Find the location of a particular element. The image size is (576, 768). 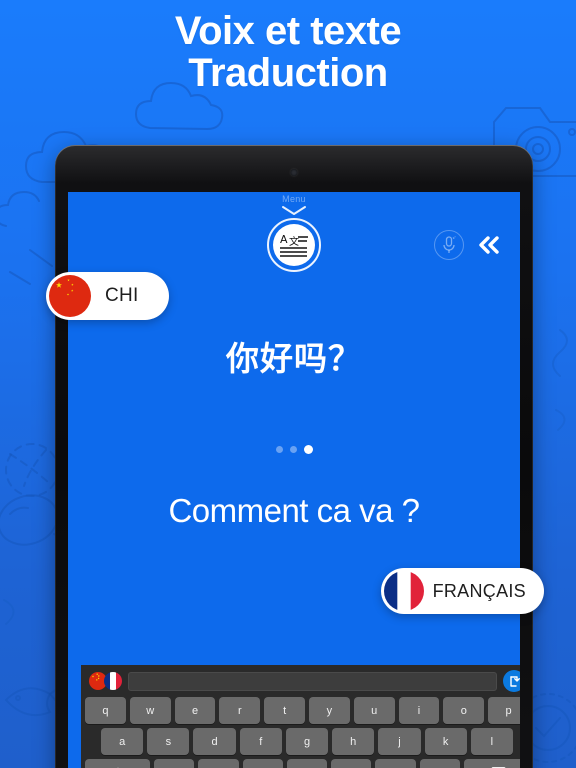

microphone-icon is located at coordinates (449, 244).